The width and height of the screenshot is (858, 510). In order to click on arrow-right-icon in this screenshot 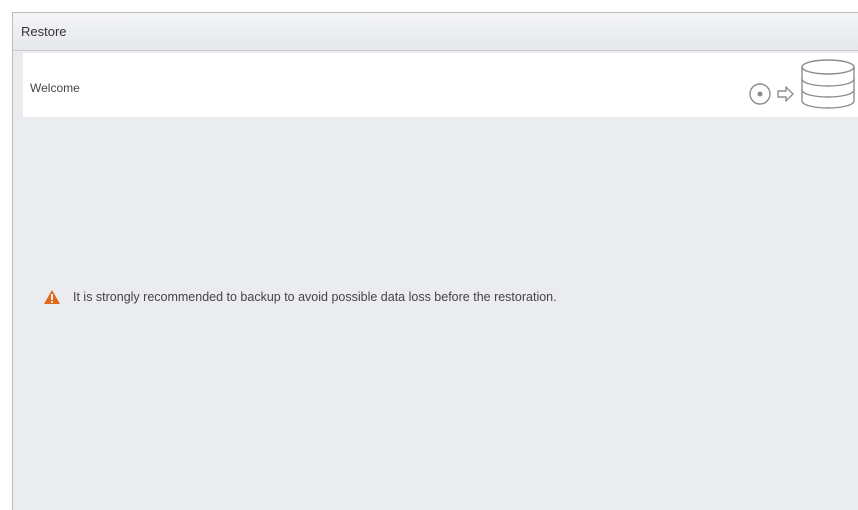, I will do `click(785, 94)`.